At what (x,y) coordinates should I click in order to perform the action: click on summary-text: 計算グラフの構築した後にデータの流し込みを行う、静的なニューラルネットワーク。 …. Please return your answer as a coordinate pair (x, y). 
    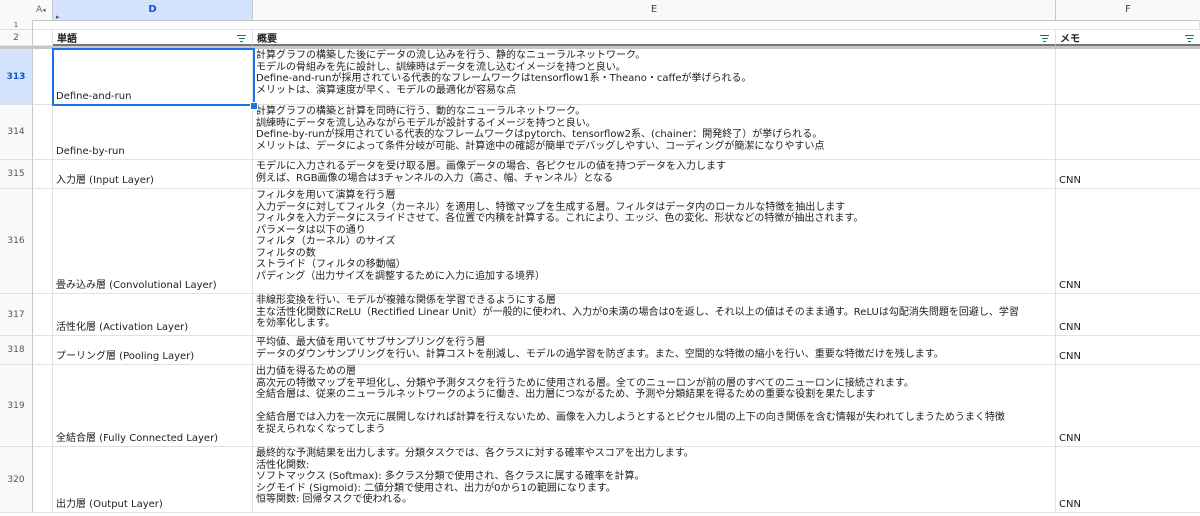
    Looking at the image, I should click on (504, 73).